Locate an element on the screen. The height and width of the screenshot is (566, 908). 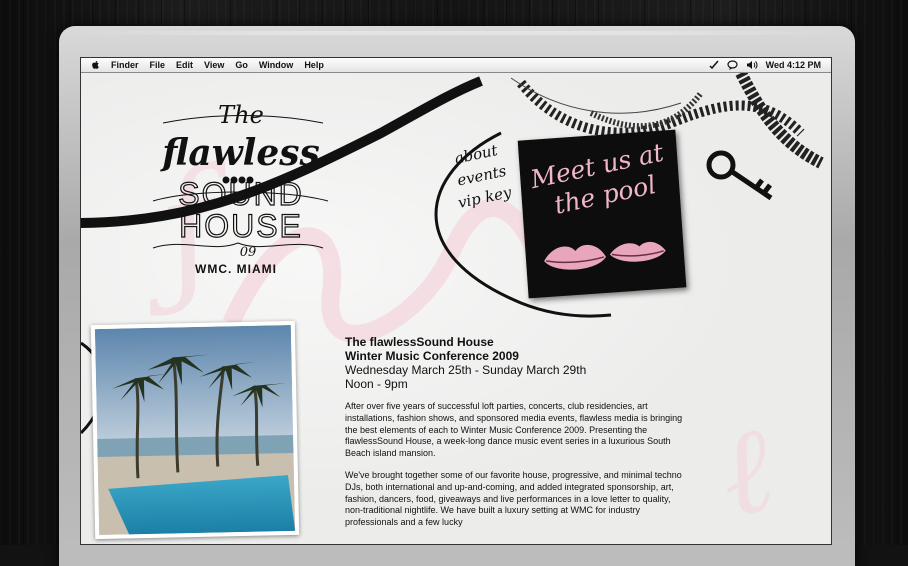
key-icon is located at coordinates (739, 175).